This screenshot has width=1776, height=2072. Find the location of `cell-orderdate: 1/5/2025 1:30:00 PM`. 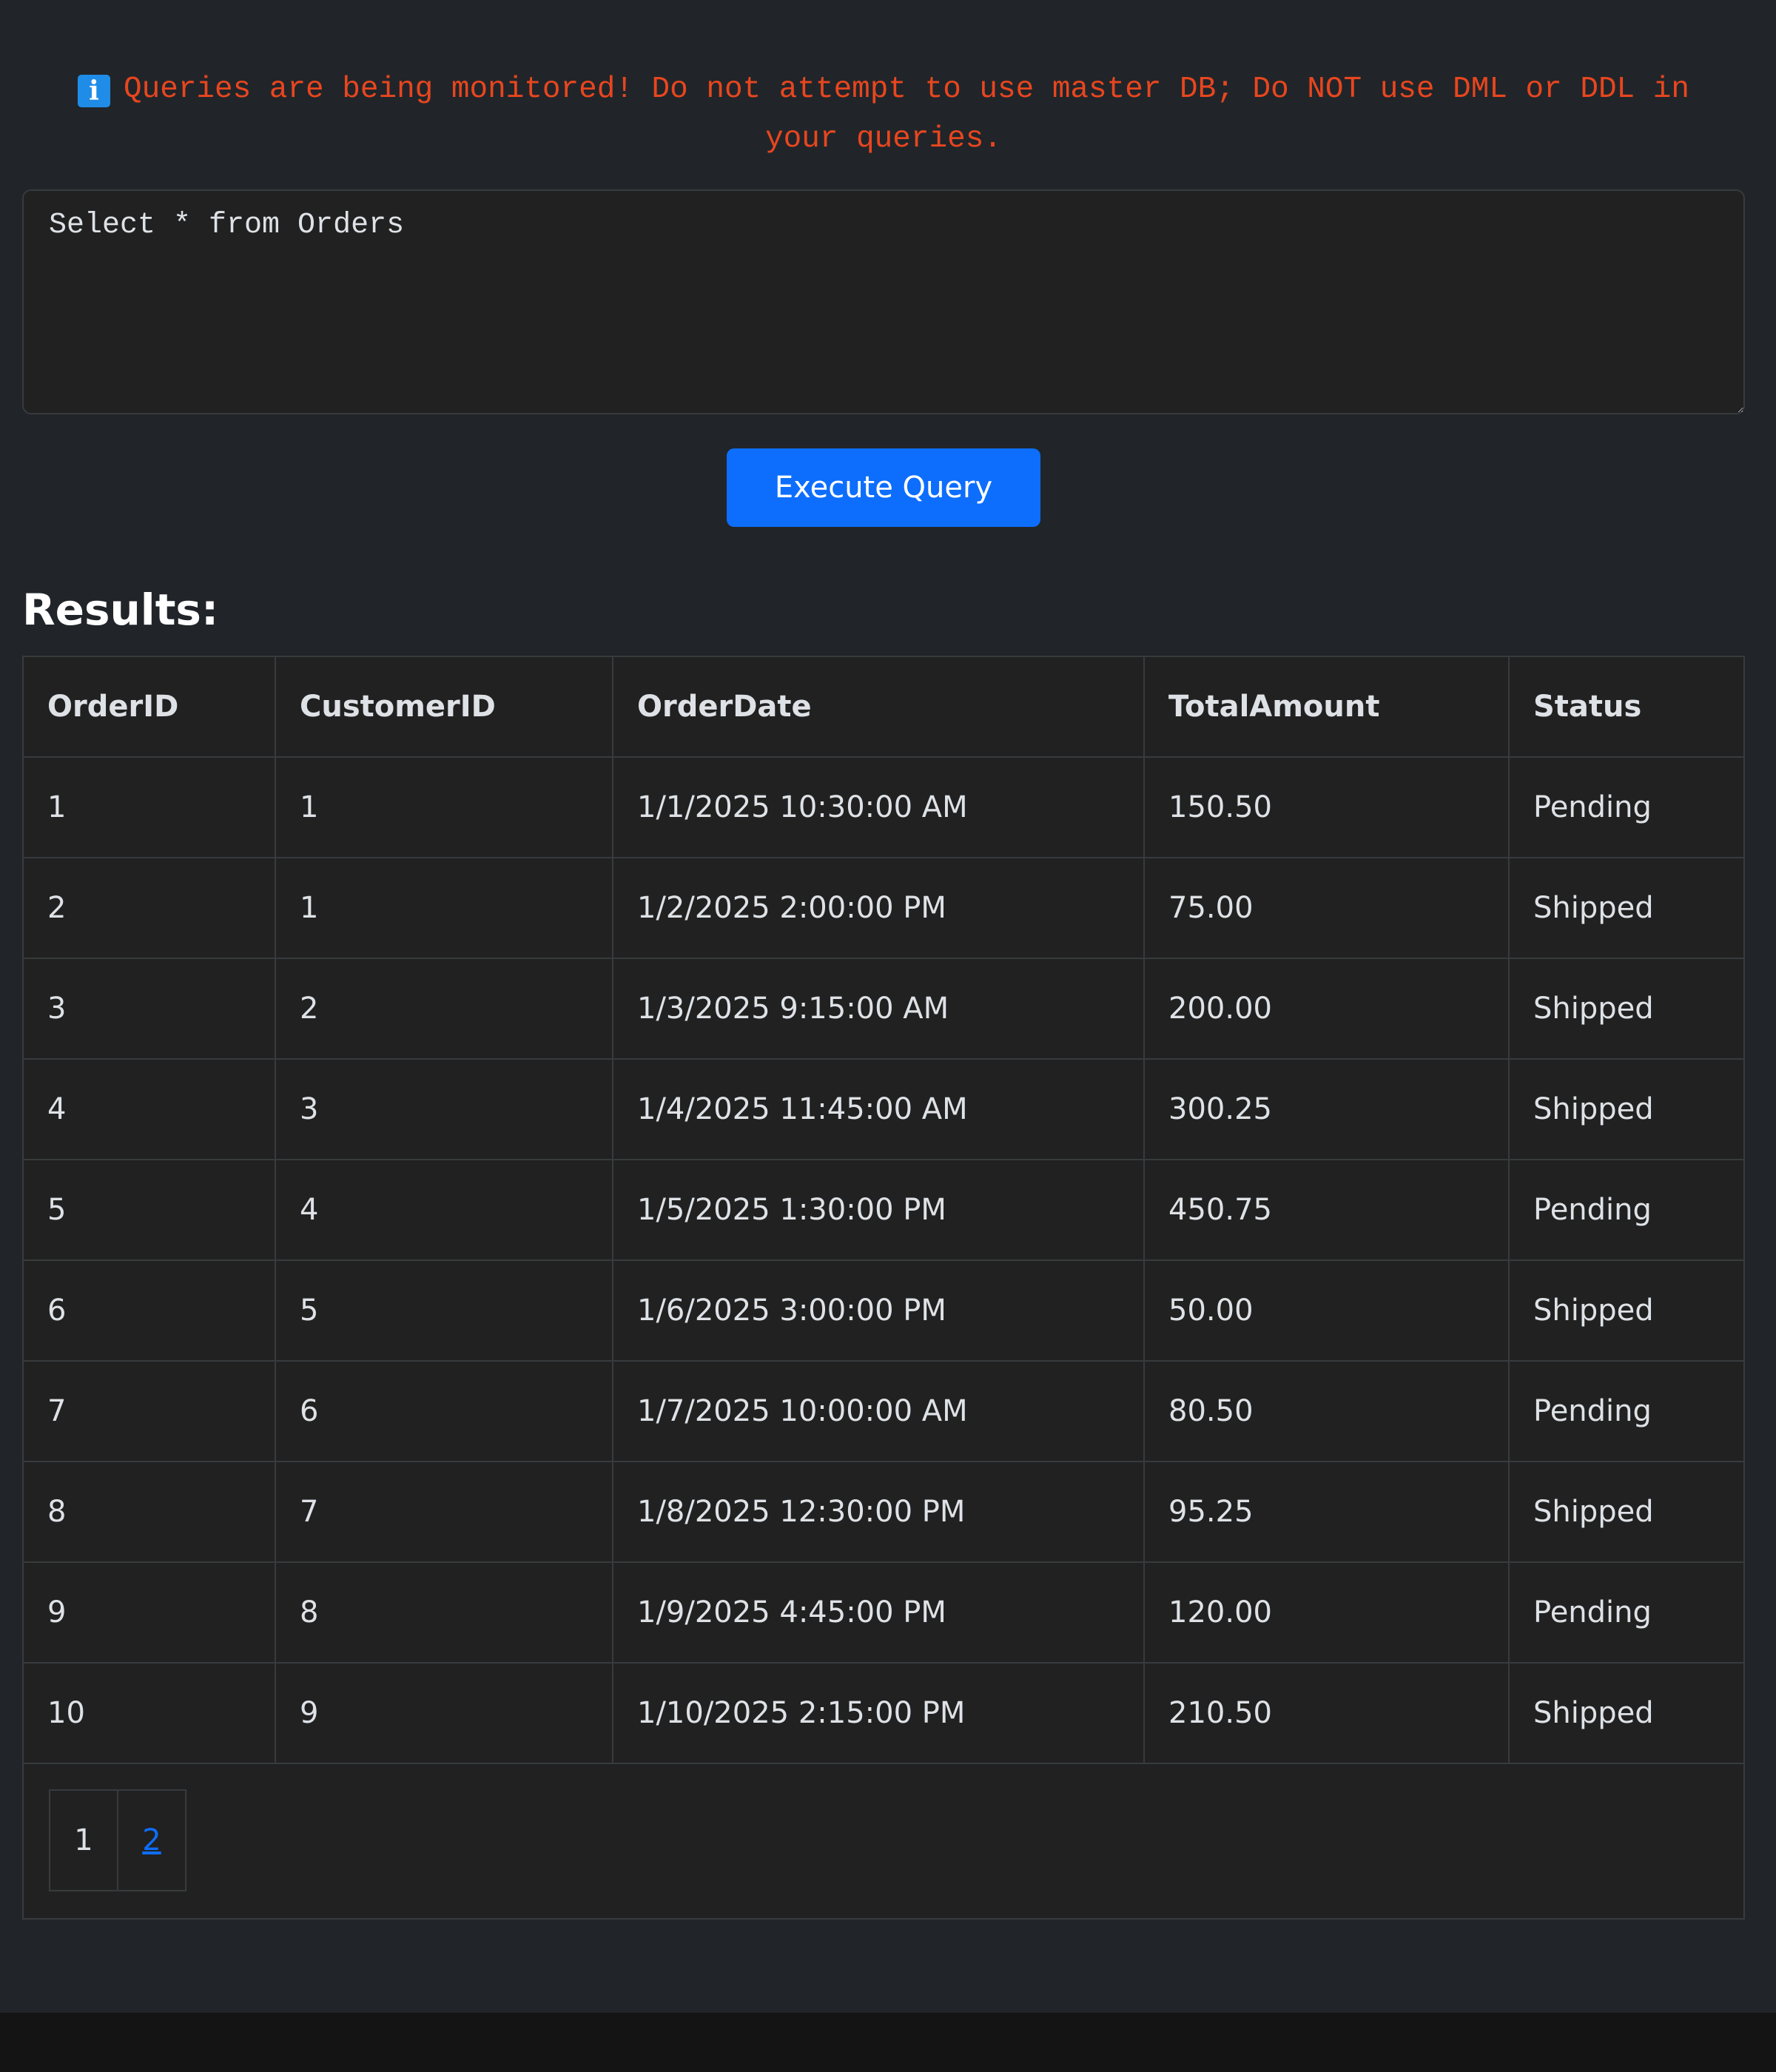

cell-orderdate: 1/5/2025 1:30:00 PM is located at coordinates (878, 1210).